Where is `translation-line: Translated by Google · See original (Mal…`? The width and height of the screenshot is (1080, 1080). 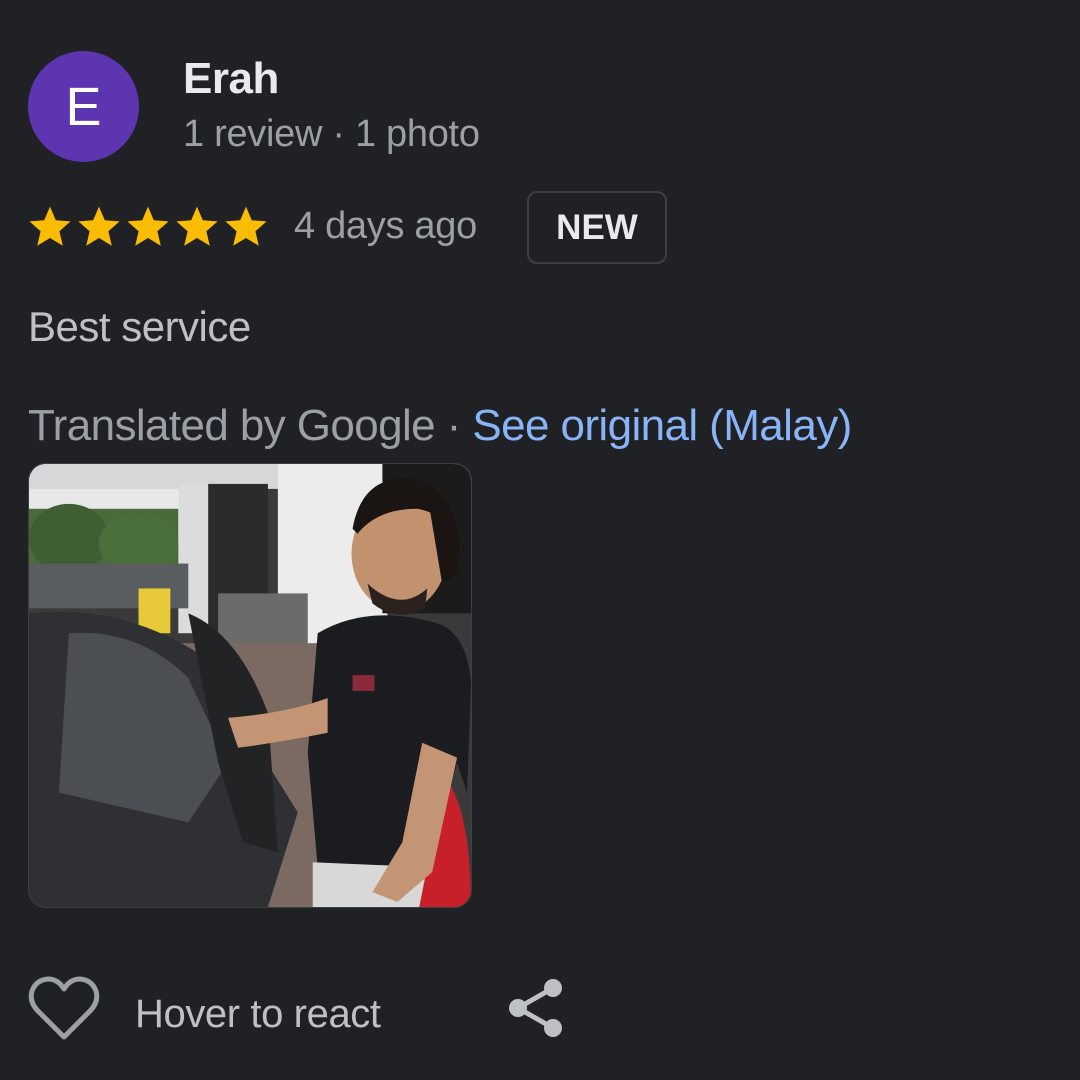 translation-line: Translated by Google · See original (Mal… is located at coordinates (440, 426).